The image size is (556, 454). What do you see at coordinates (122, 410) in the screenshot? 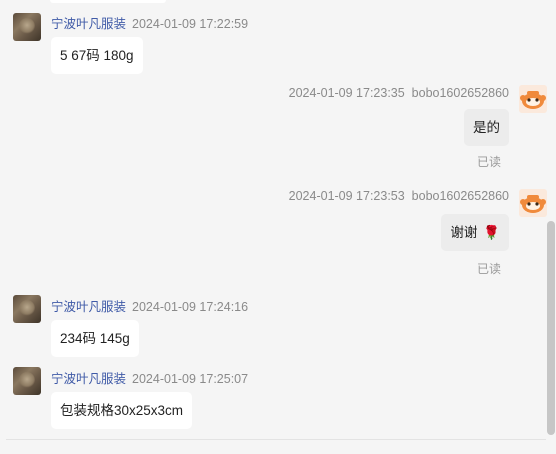
I see `message-bubble: 包装规格30x25x3cm` at bounding box center [122, 410].